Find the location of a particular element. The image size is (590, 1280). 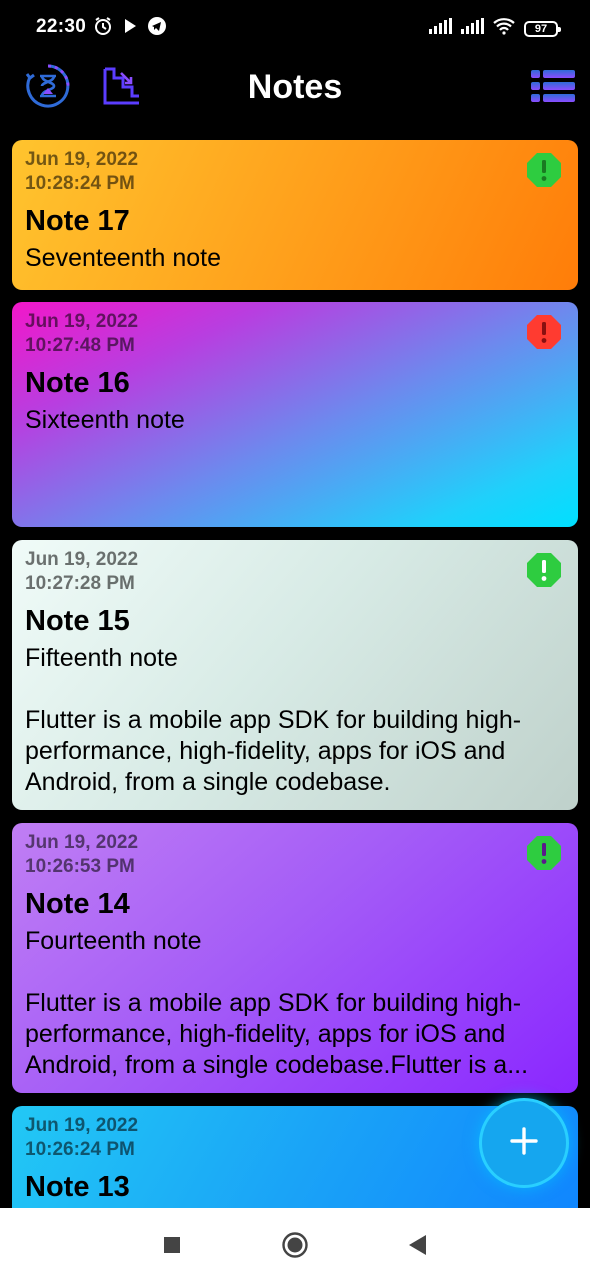

wifi-icon is located at coordinates (504, 28).